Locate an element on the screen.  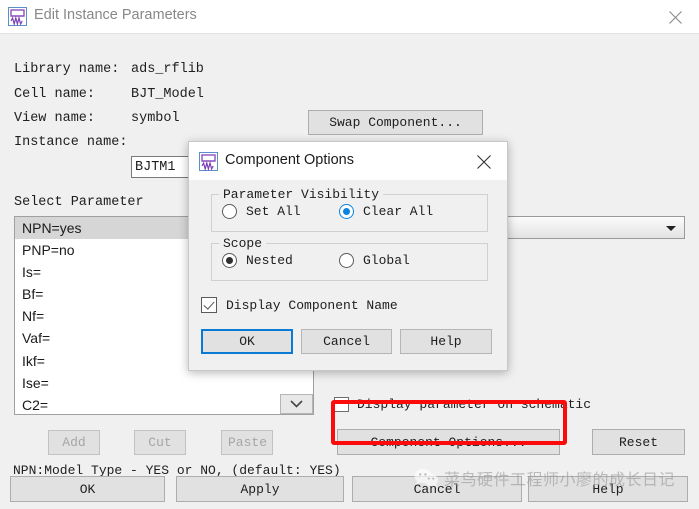
reset-button: Reset is located at coordinates (638, 442).